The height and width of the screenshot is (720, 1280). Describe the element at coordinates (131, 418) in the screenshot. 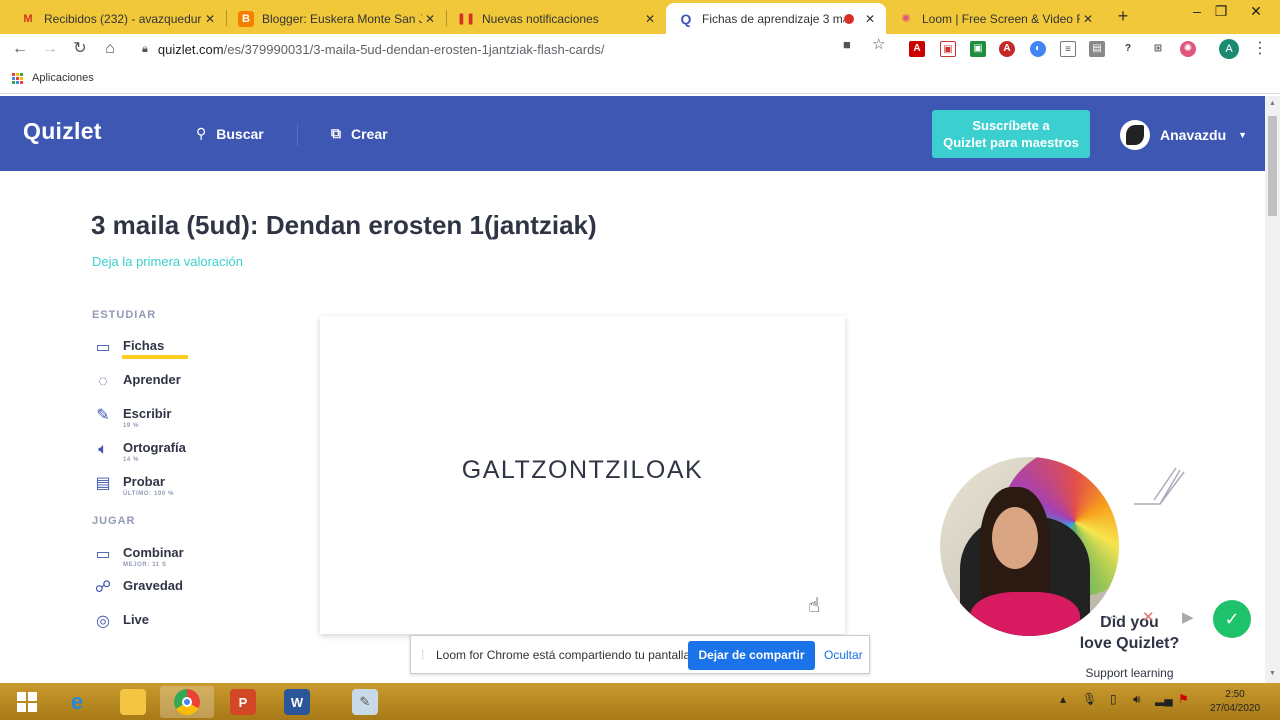

I see `mode-write: ✎ Escribir 19 %` at that location.